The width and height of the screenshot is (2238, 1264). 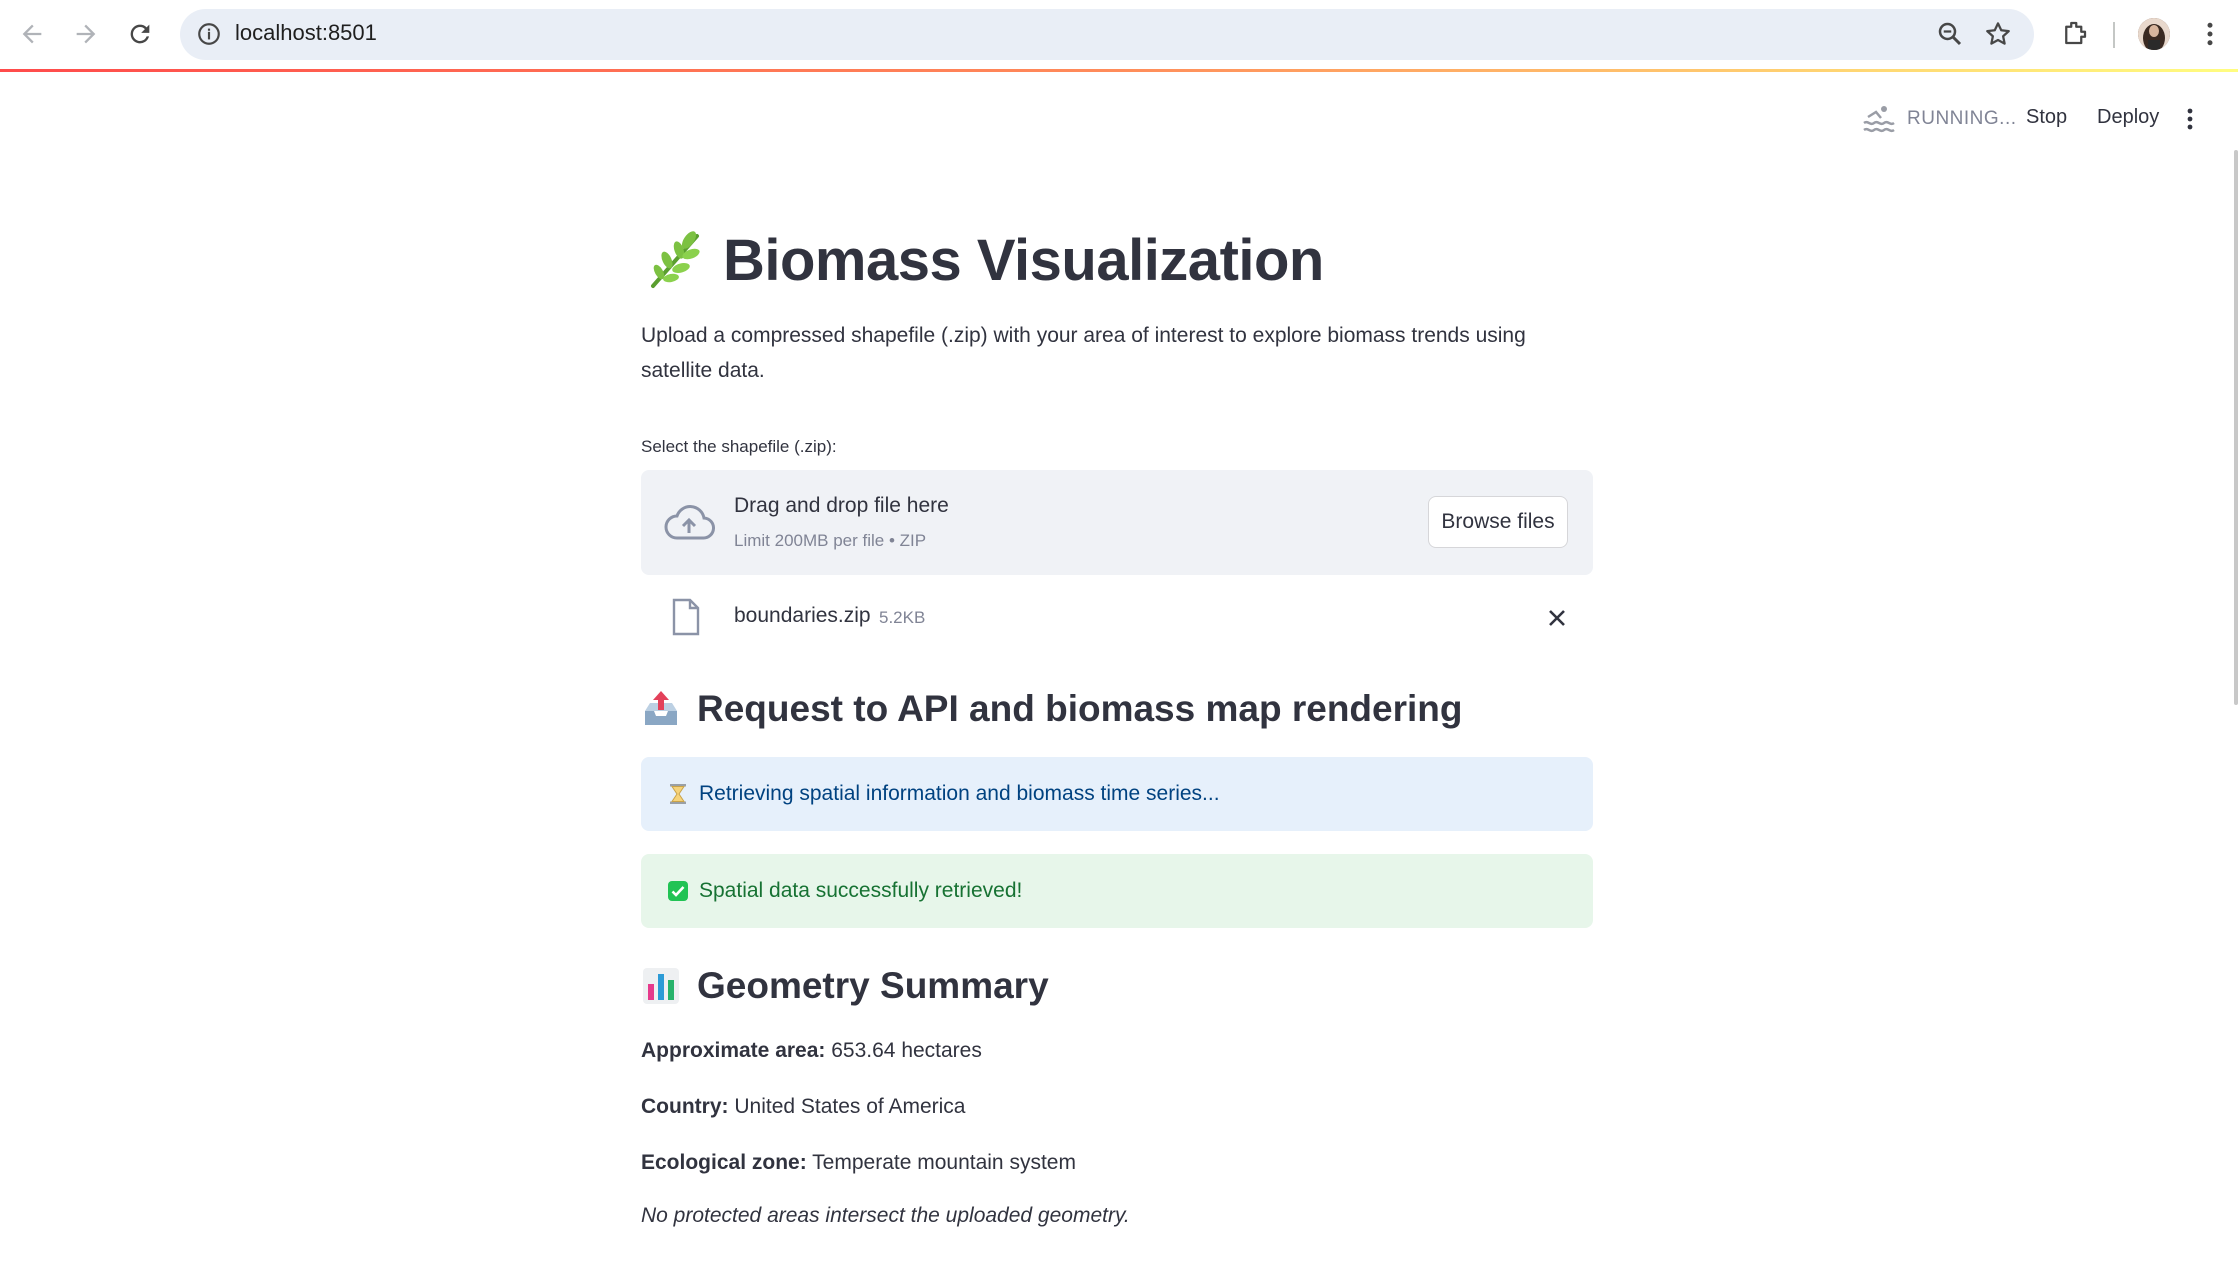 What do you see at coordinates (1557, 618) in the screenshot?
I see `close-icon` at bounding box center [1557, 618].